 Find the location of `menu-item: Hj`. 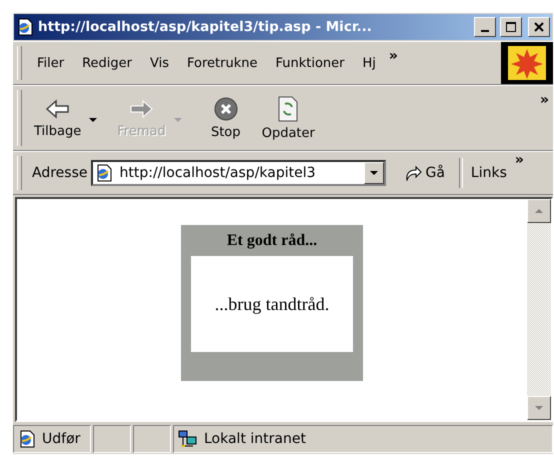

menu-item: Hj is located at coordinates (369, 63).